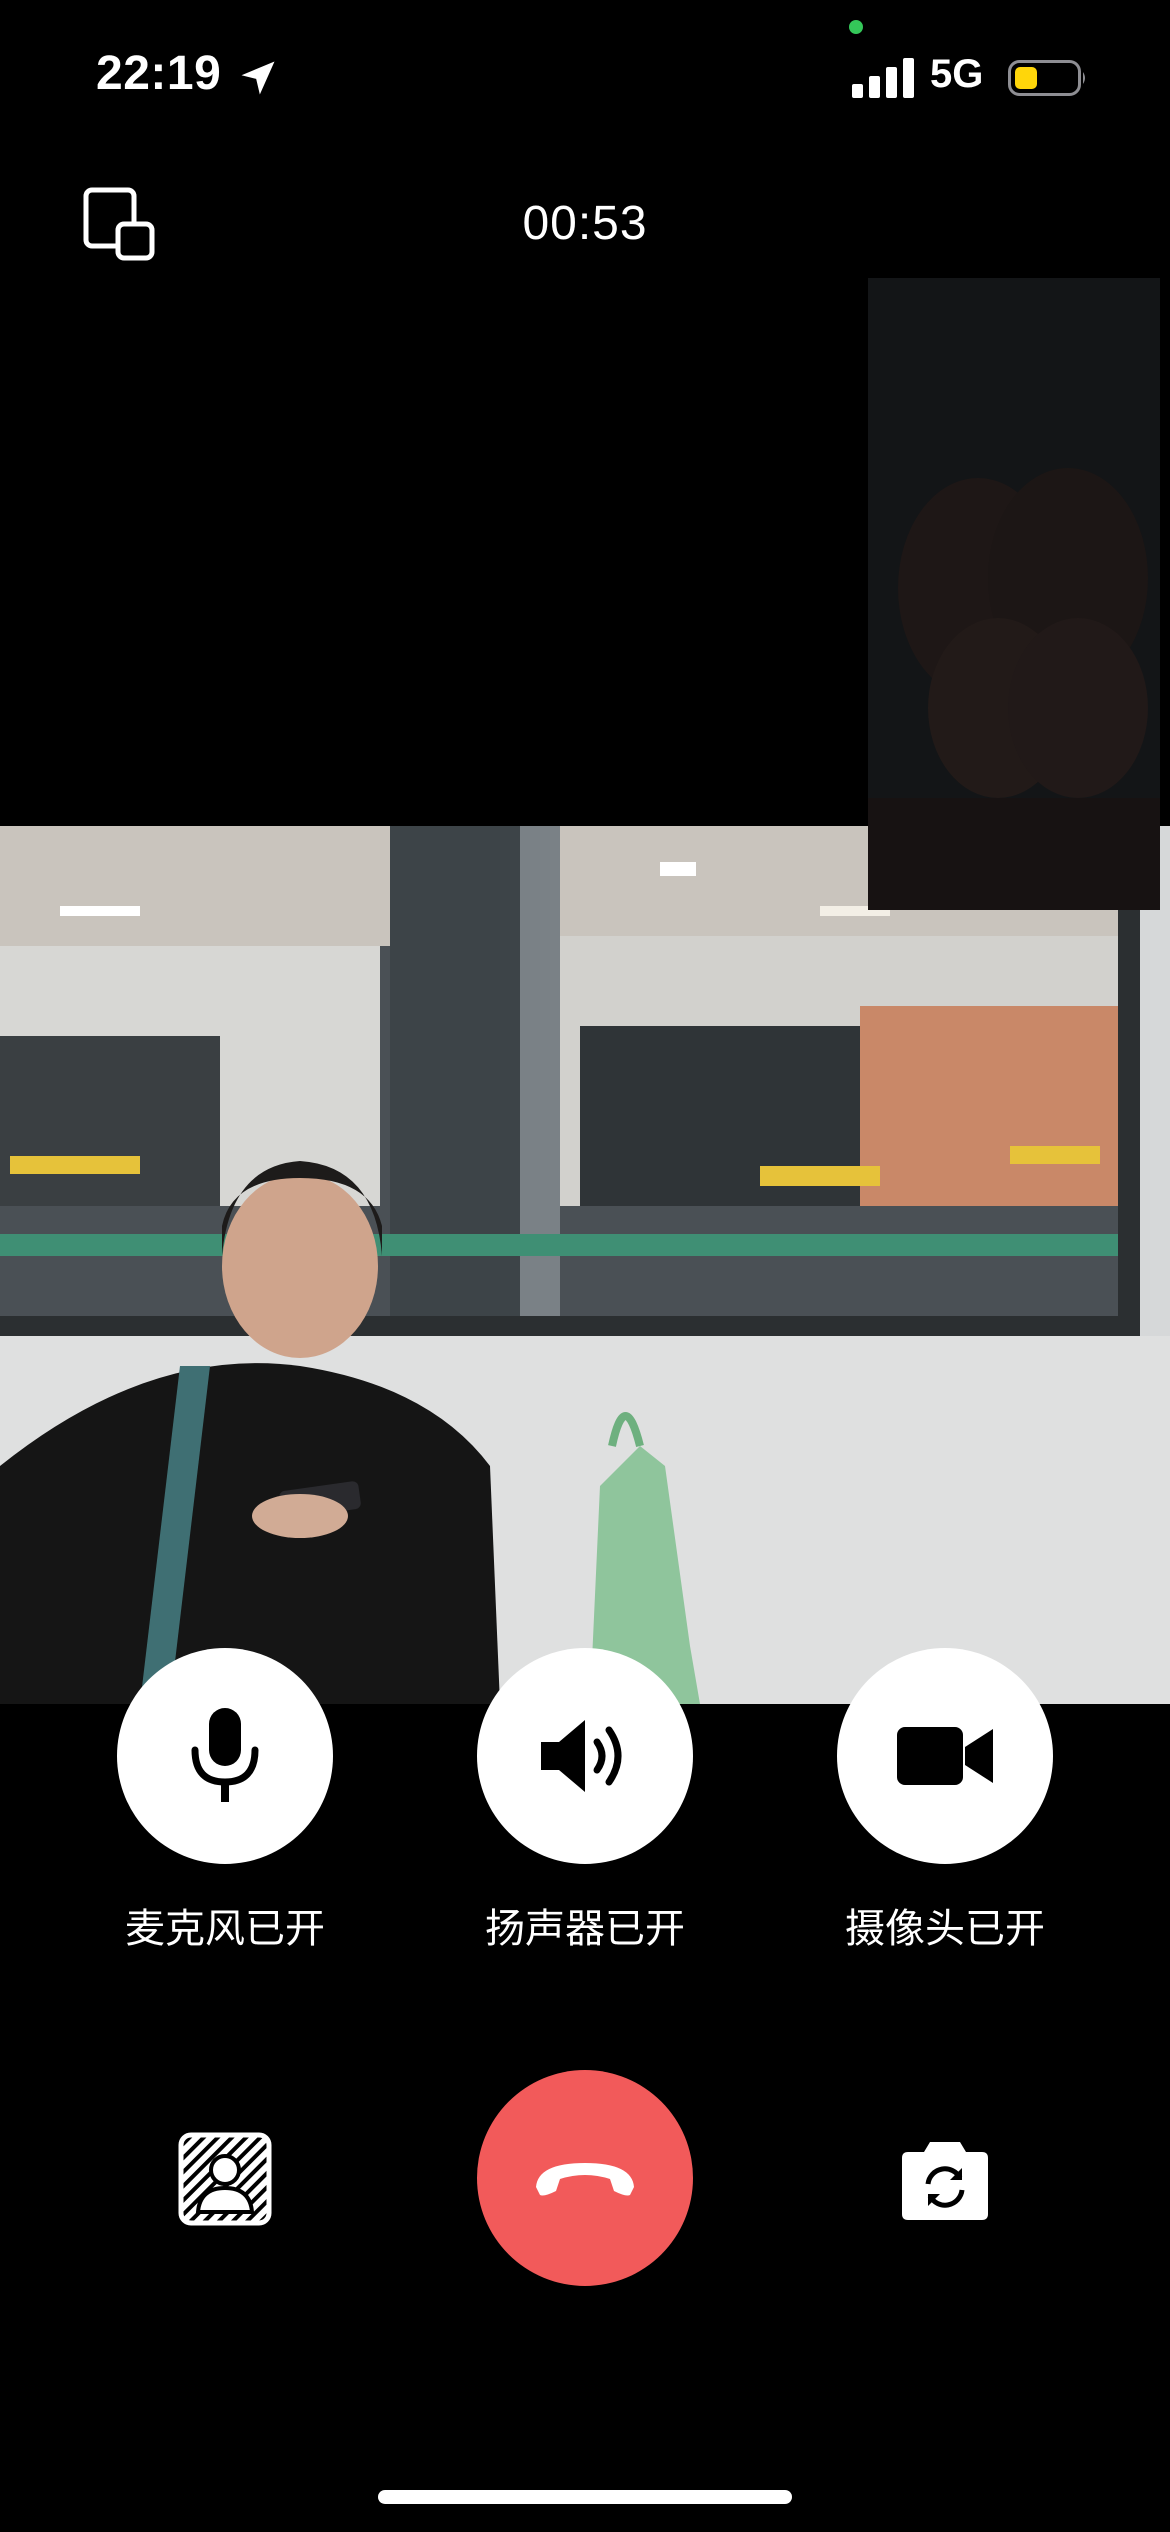  I want to click on hangup-button, so click(585, 2178).